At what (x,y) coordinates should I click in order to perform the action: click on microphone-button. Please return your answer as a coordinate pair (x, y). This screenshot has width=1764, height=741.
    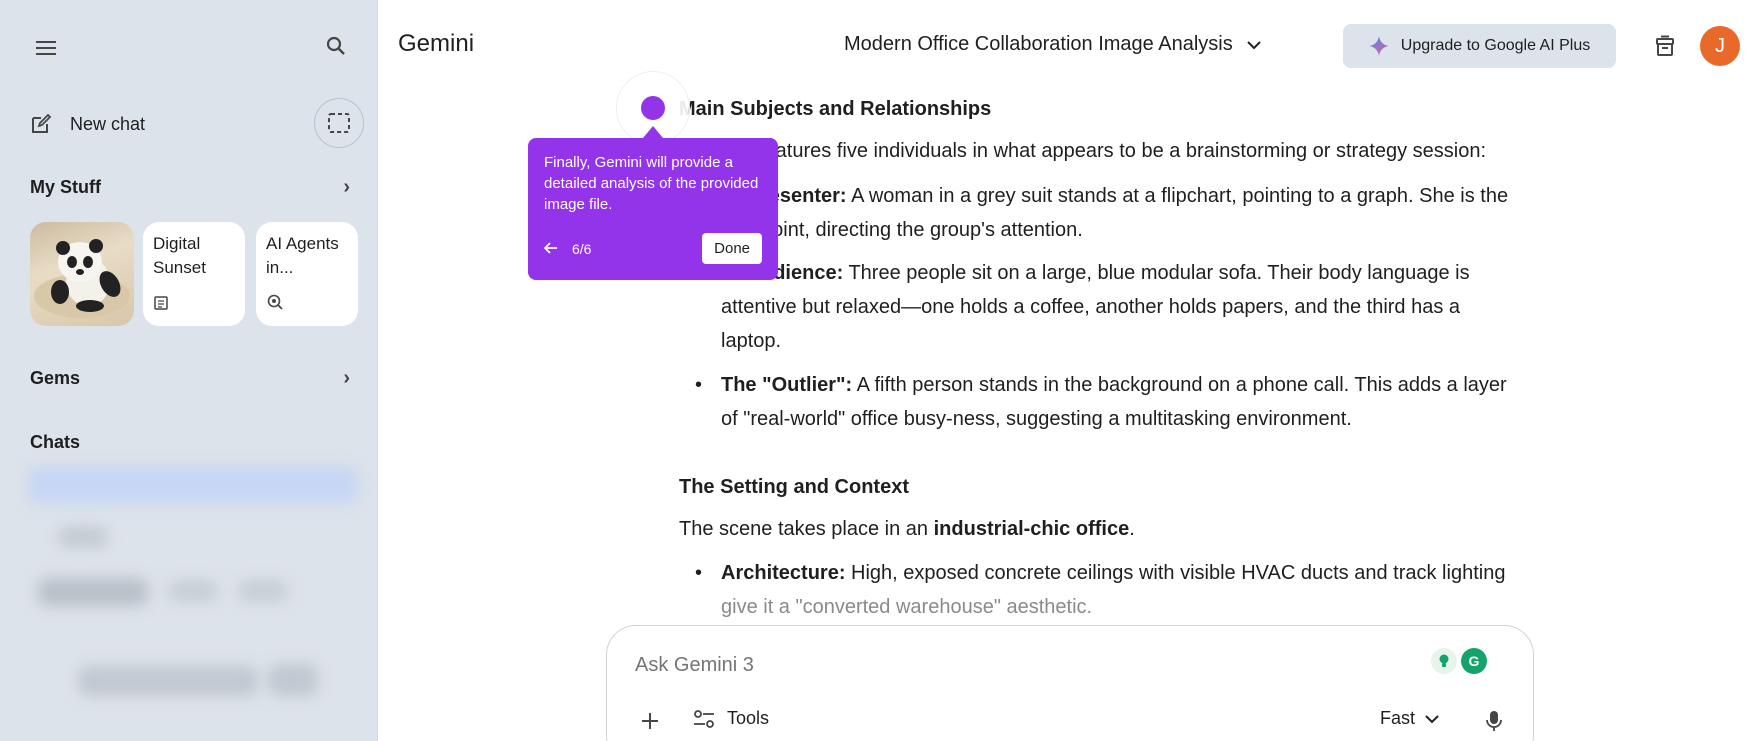
    Looking at the image, I should click on (1494, 721).